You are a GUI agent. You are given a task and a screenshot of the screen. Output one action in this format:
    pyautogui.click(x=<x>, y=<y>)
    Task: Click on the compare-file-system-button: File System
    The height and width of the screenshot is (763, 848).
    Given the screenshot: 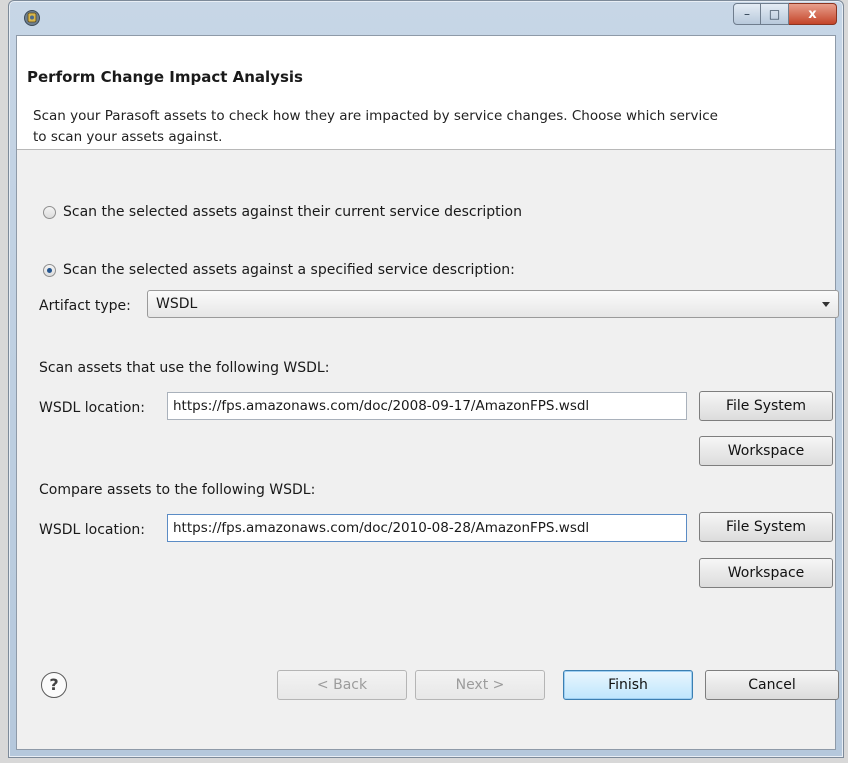 What is the action you would take?
    pyautogui.click(x=766, y=527)
    